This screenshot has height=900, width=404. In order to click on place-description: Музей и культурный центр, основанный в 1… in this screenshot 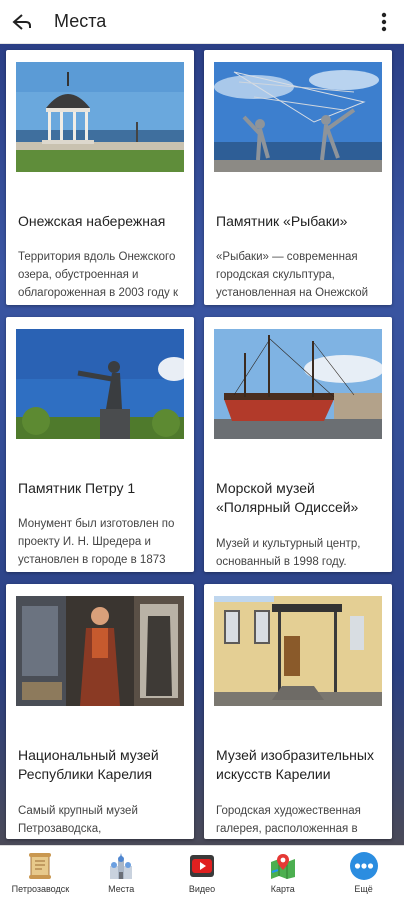, I will do `click(288, 553)`.